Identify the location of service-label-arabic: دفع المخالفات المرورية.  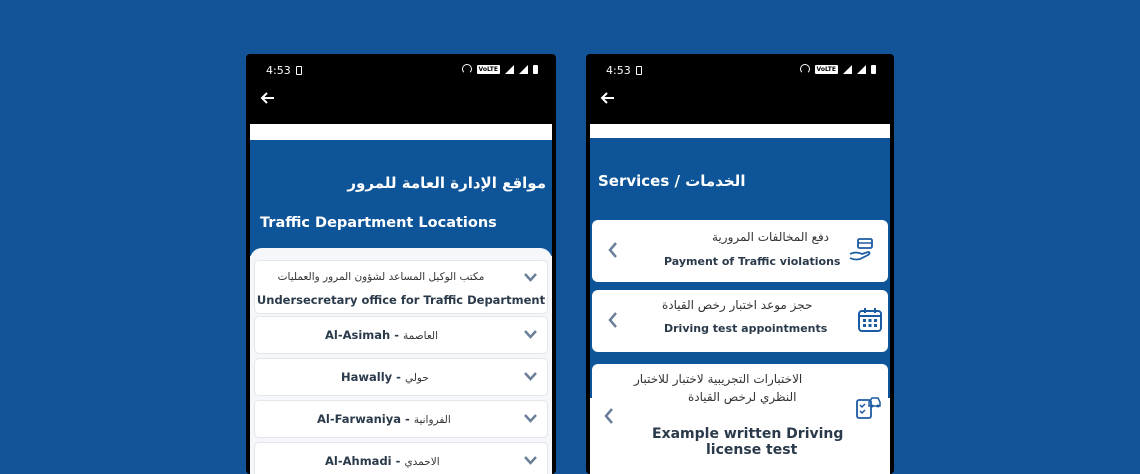
(771, 237).